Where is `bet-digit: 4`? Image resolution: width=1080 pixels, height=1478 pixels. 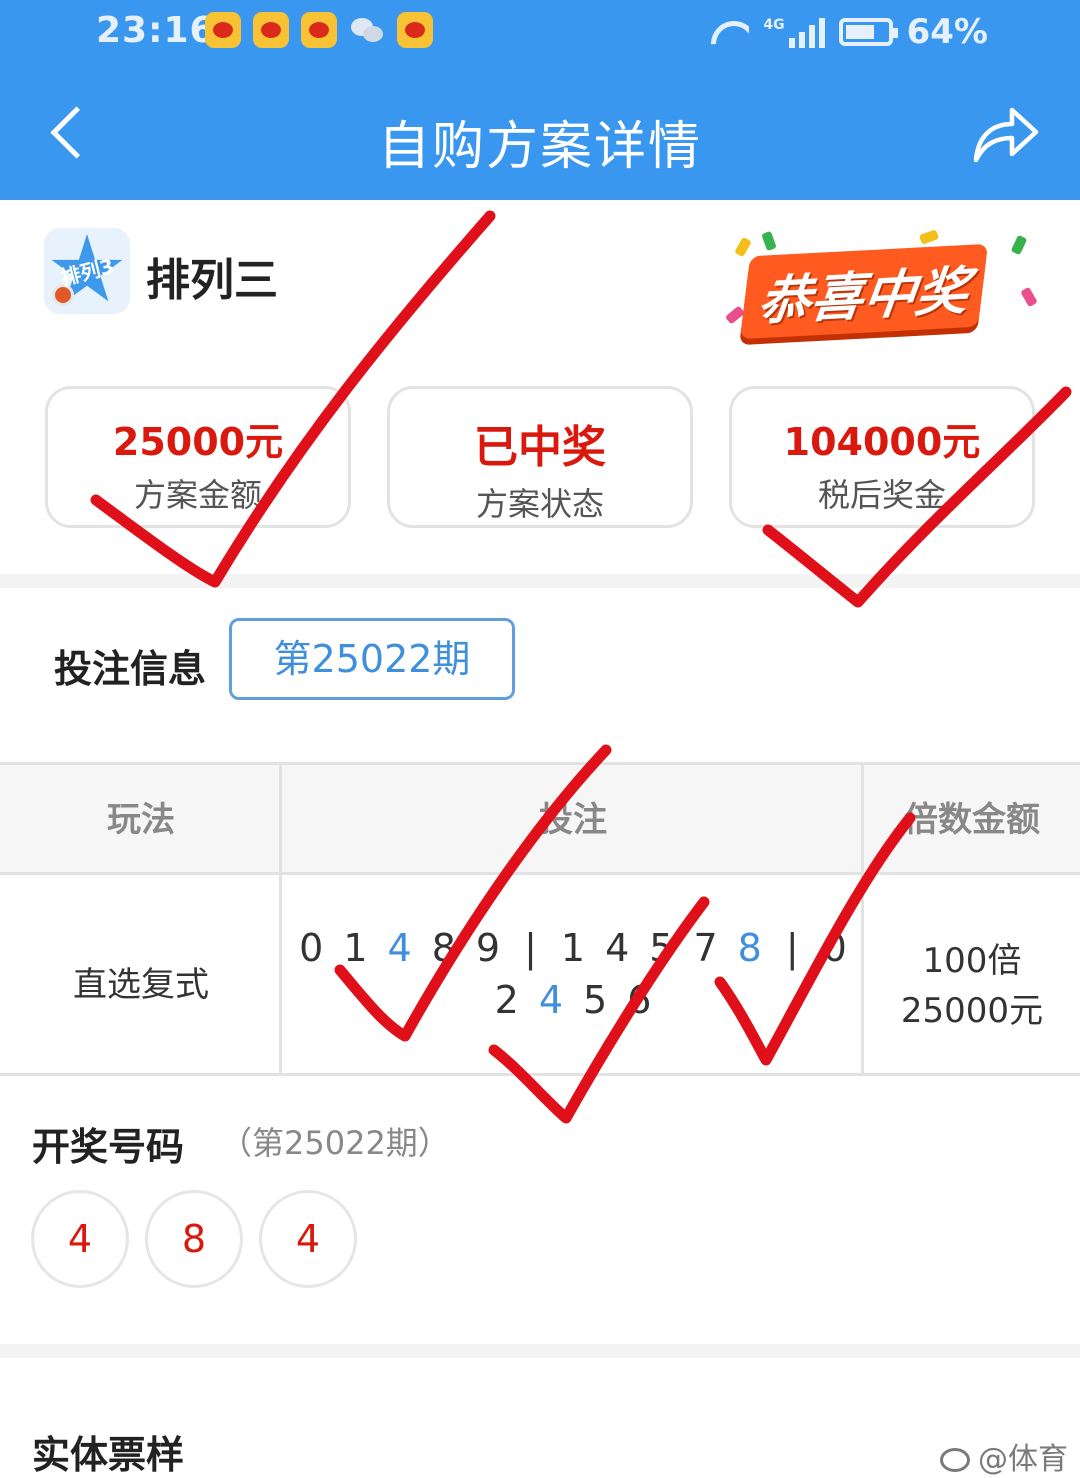 bet-digit: 4 is located at coordinates (617, 948).